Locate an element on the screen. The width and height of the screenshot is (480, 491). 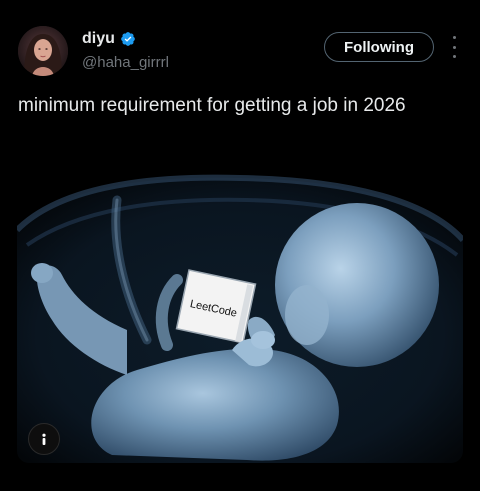
alt-info-button is located at coordinates (44, 439).